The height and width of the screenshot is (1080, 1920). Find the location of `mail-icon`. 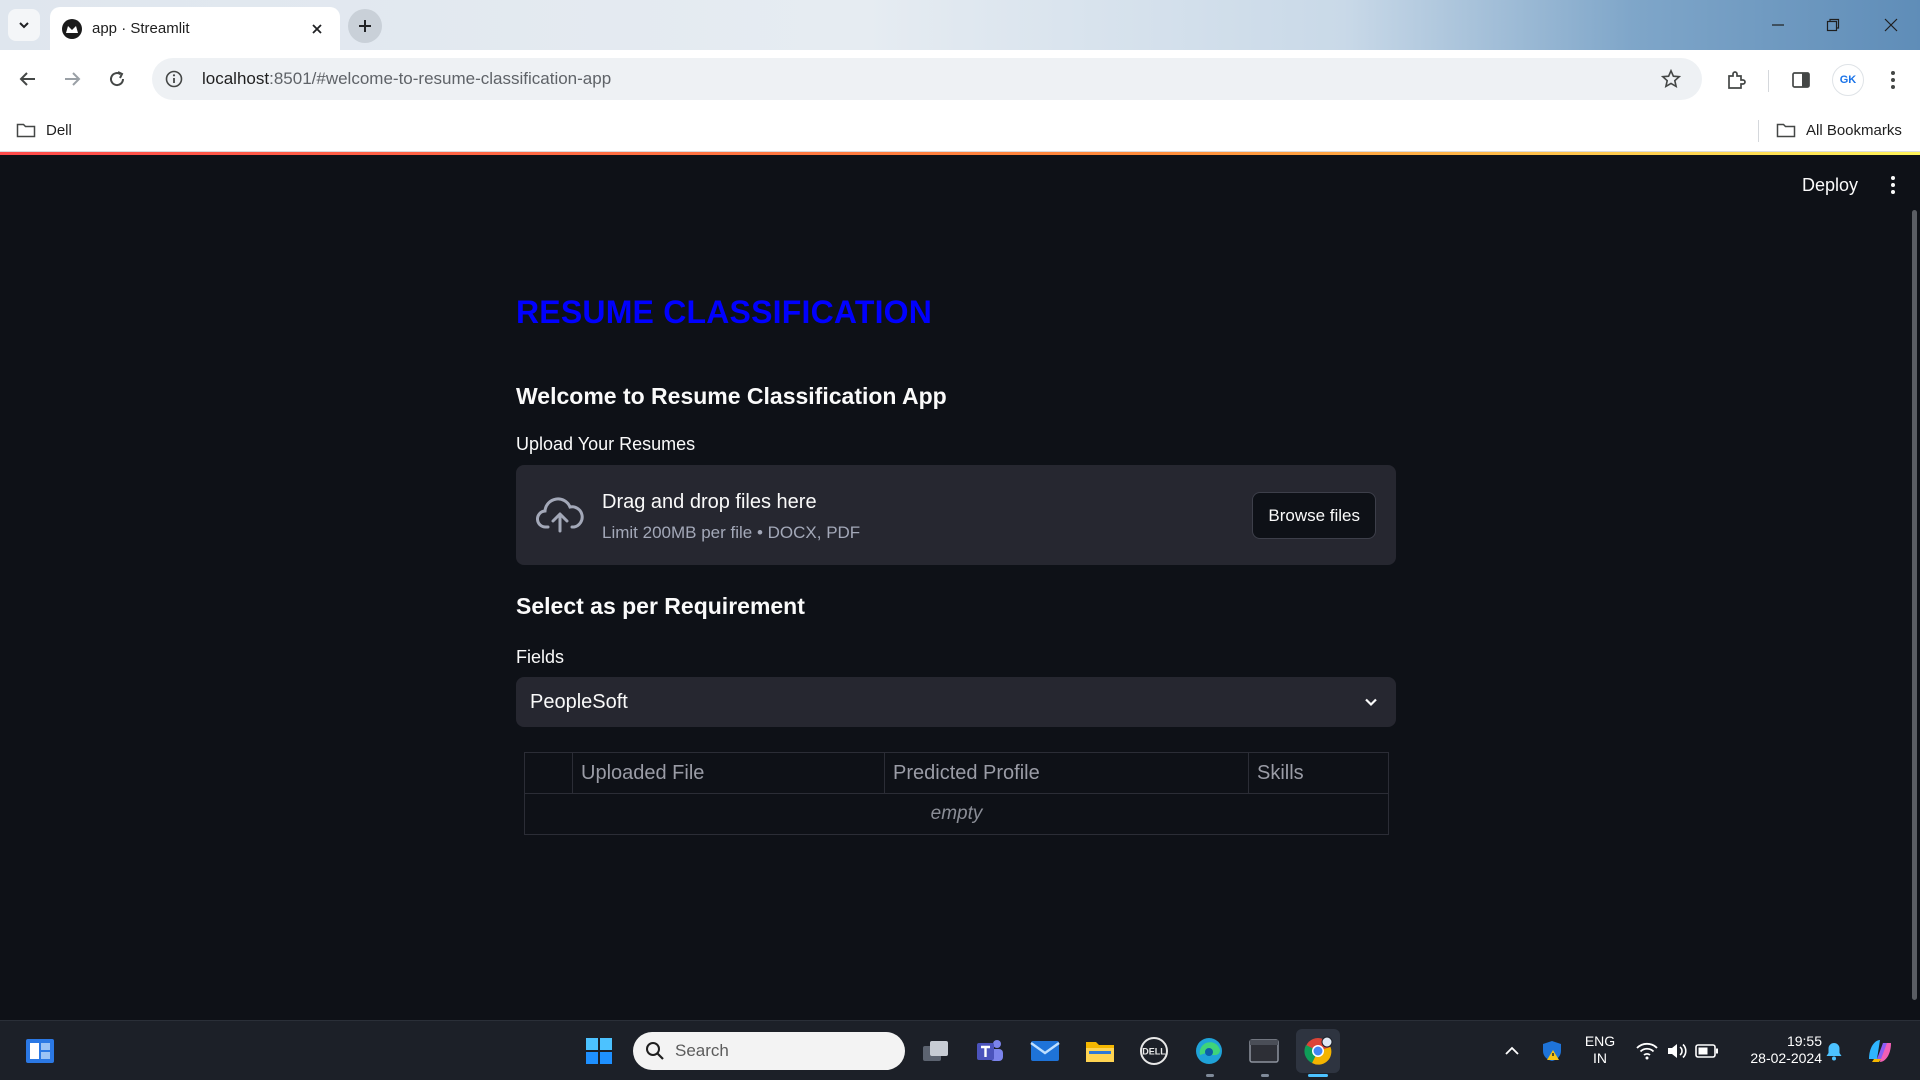

mail-icon is located at coordinates (1045, 1051).